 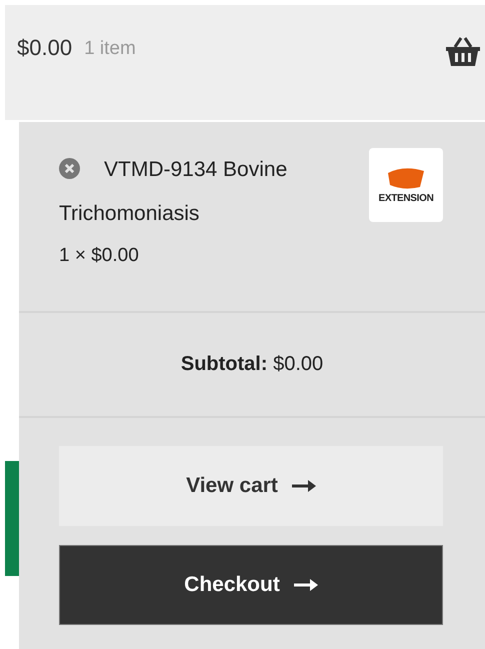 I want to click on checkout-button: Checkout, so click(x=251, y=585).